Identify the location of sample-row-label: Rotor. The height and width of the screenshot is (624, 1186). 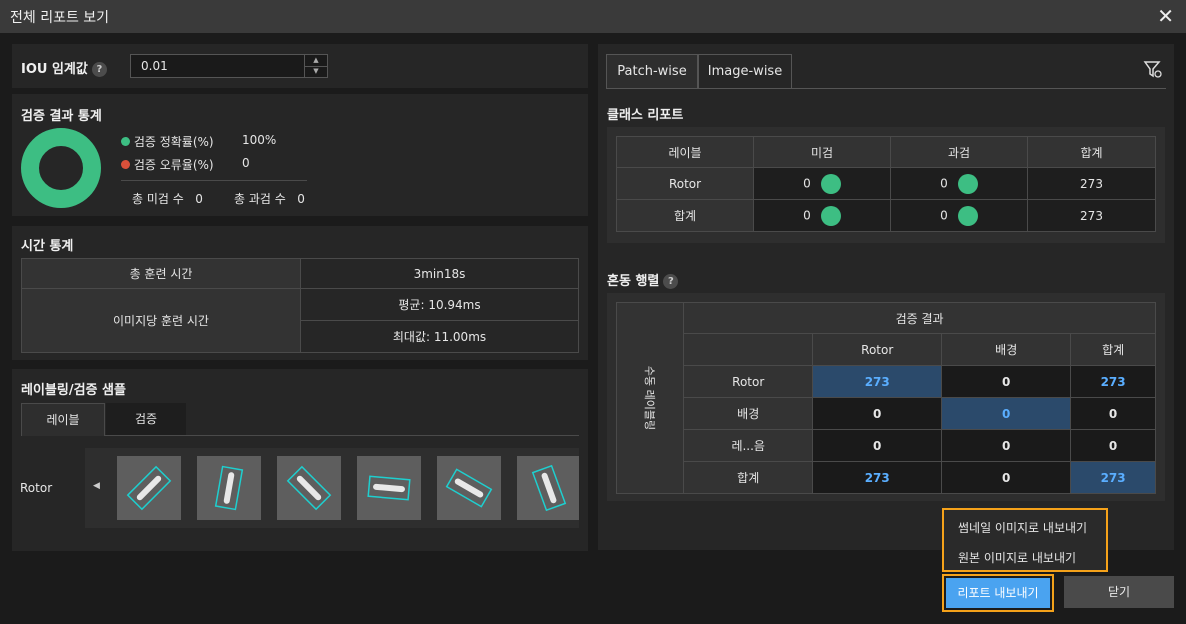
(36, 488).